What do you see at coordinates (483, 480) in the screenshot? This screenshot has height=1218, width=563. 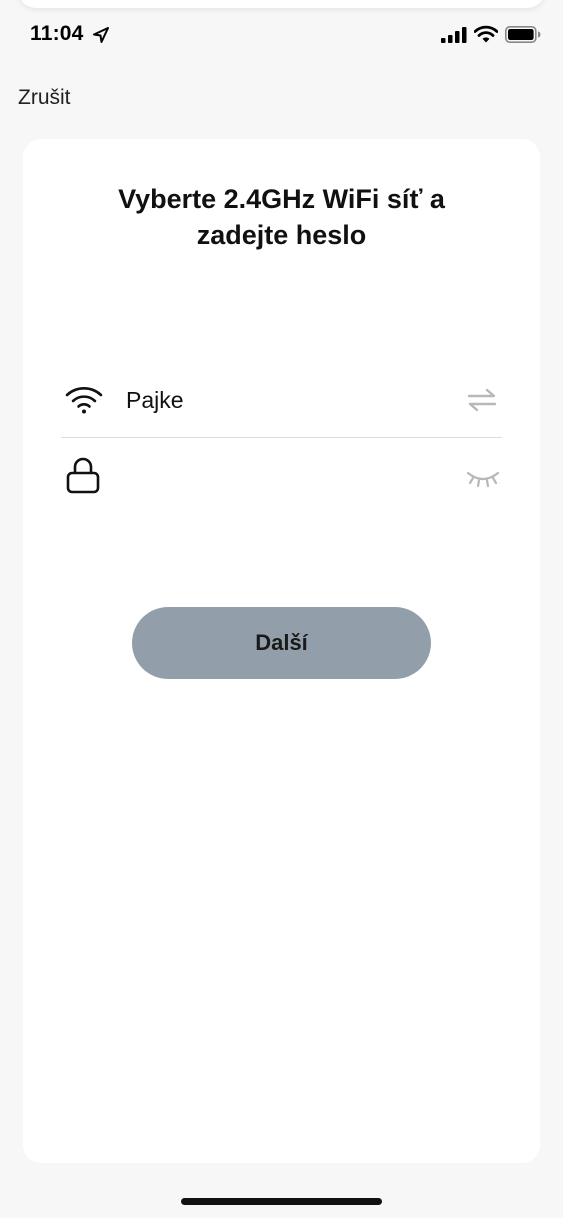 I see `eye-closed-icon` at bounding box center [483, 480].